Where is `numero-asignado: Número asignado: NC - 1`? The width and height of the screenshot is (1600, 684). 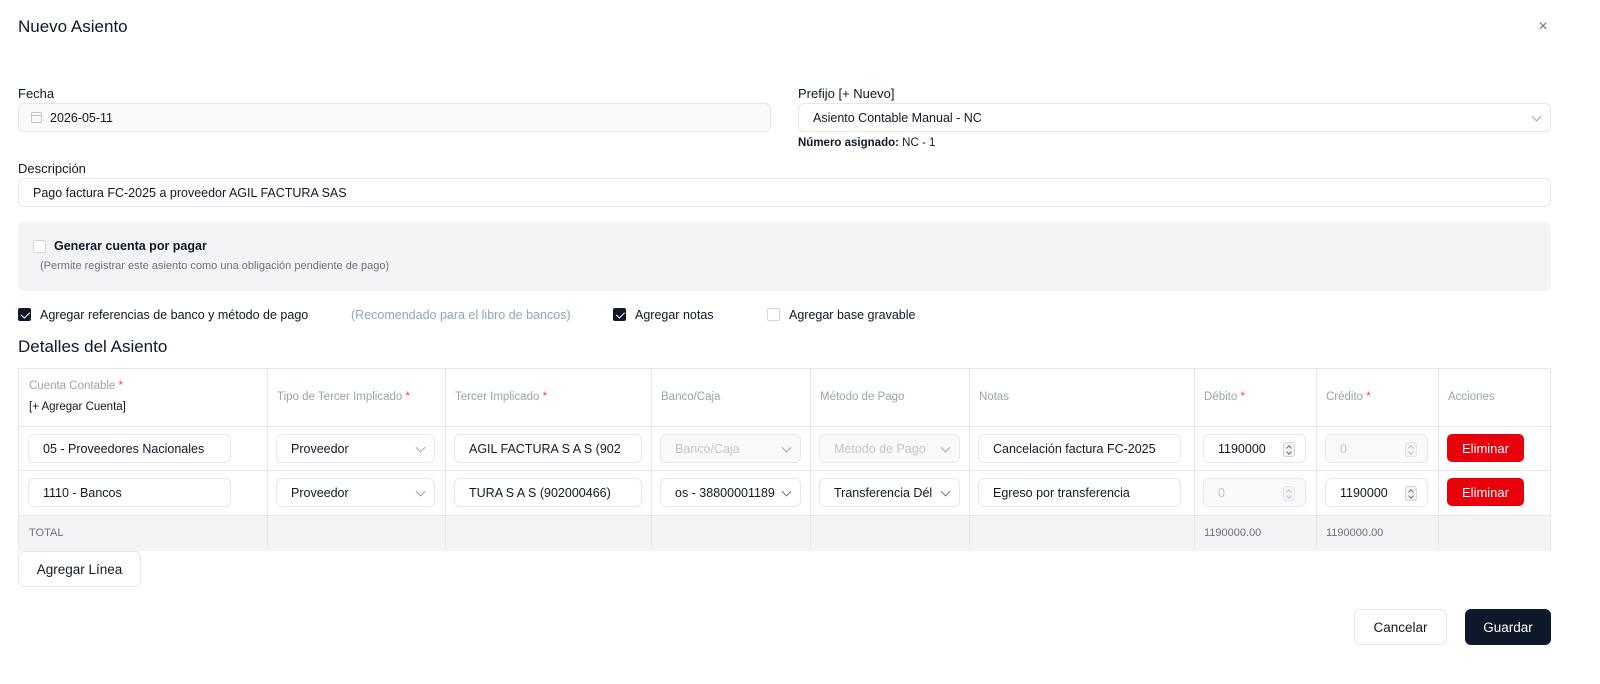
numero-asignado: Número asignado: NC - 1 is located at coordinates (866, 143).